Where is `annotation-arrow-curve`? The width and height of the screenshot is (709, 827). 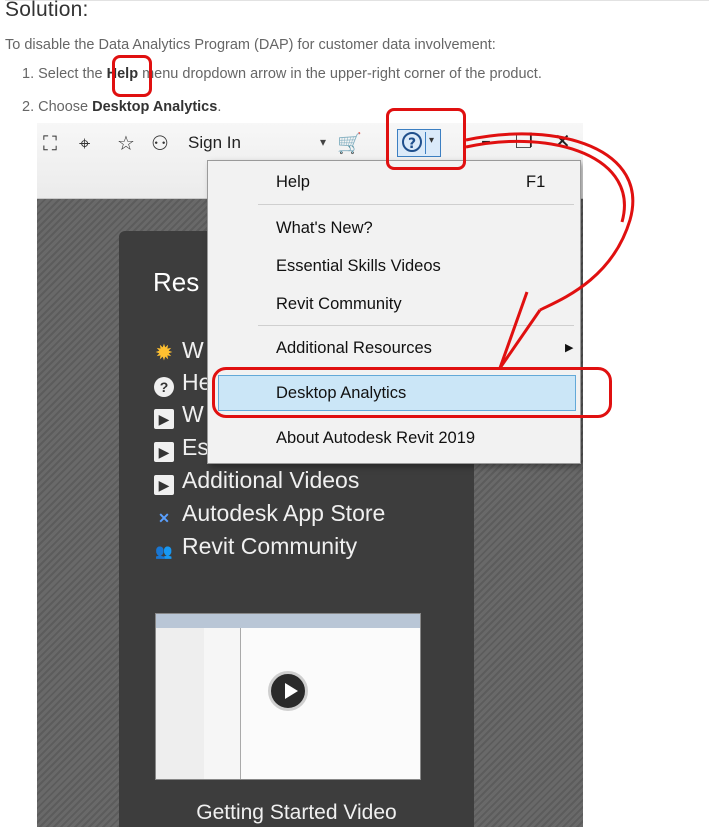 annotation-arrow-curve is located at coordinates (550, 222).